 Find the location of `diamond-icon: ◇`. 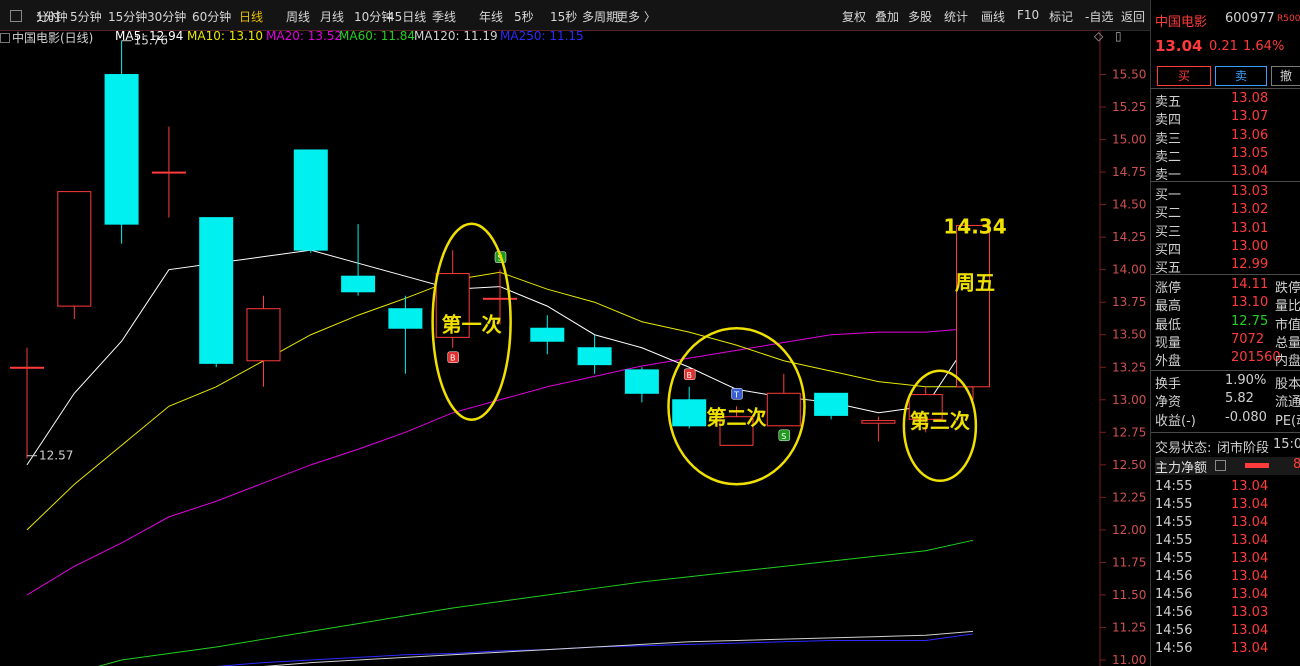

diamond-icon: ◇ is located at coordinates (1098, 36).